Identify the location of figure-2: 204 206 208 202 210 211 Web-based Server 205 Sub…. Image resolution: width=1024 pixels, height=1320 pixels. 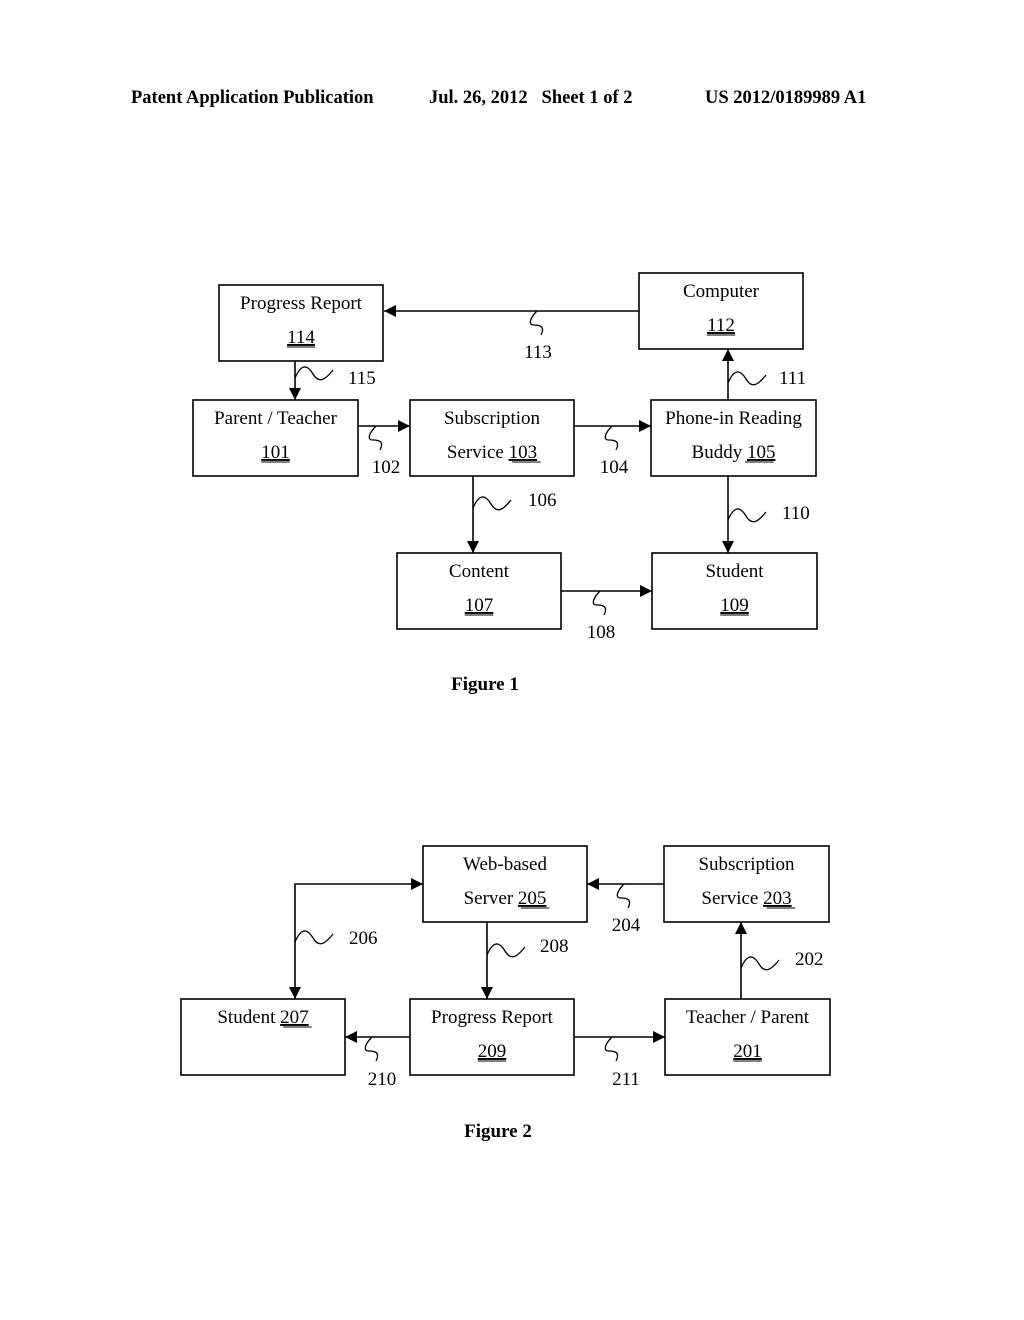
(505, 993).